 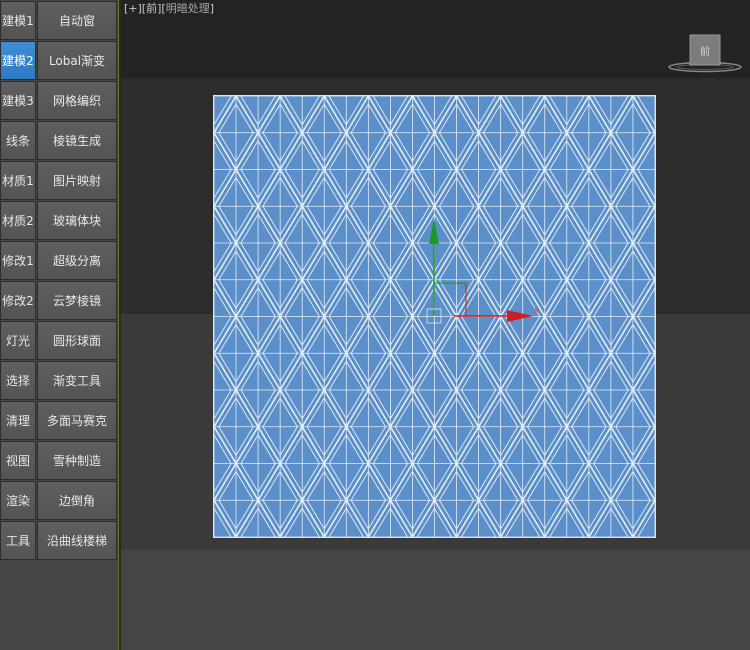 I want to click on category-button-active: 建模2, so click(x=18, y=60).